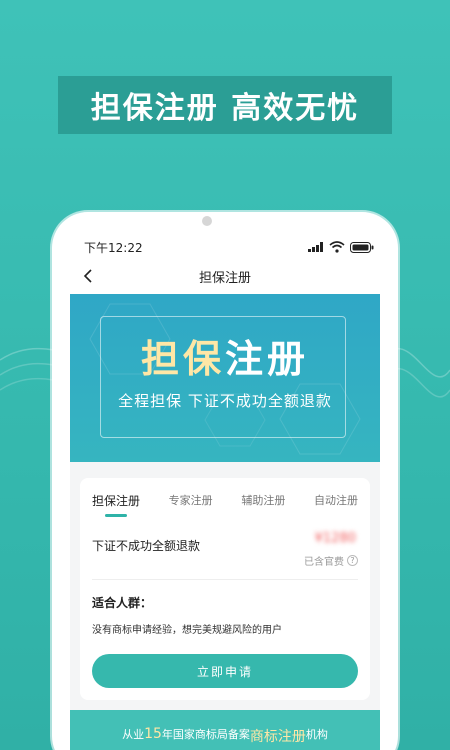 The height and width of the screenshot is (750, 450). I want to click on banner-title-highlight: 担保, so click(182, 359).